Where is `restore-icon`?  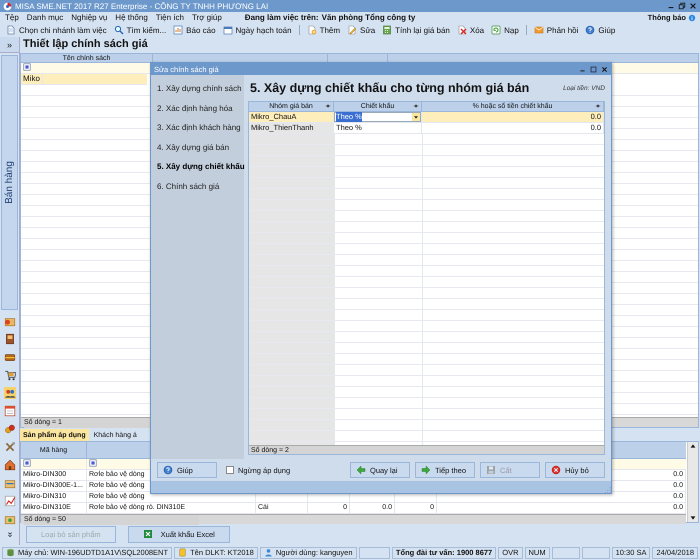
restore-icon is located at coordinates (682, 6).